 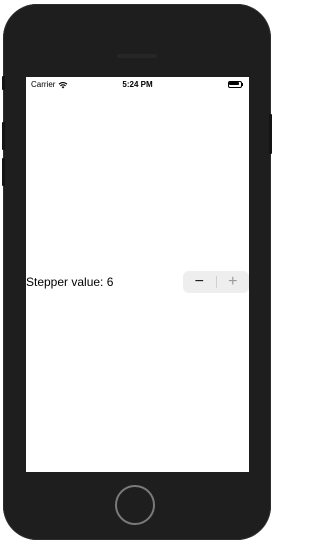 I want to click on value-stepper: − +, so click(x=216, y=282).